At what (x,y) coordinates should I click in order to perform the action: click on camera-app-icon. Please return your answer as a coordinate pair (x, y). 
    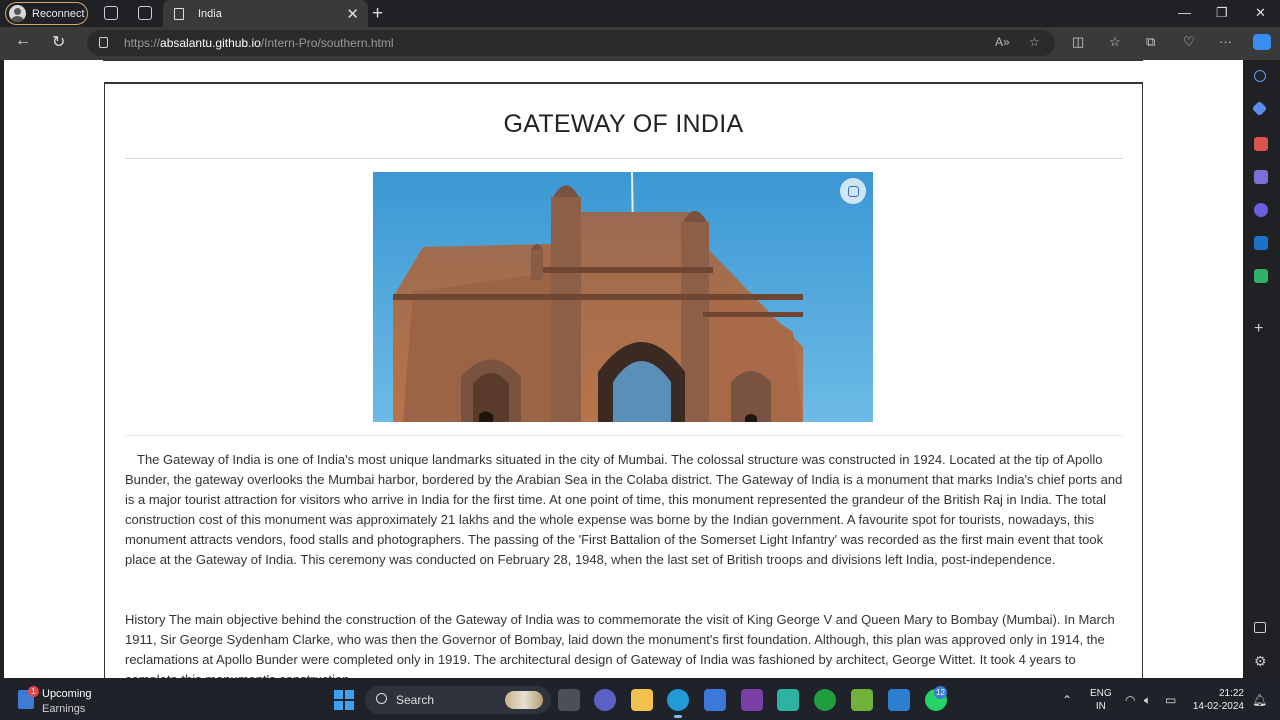
    Looking at the image, I should click on (752, 700).